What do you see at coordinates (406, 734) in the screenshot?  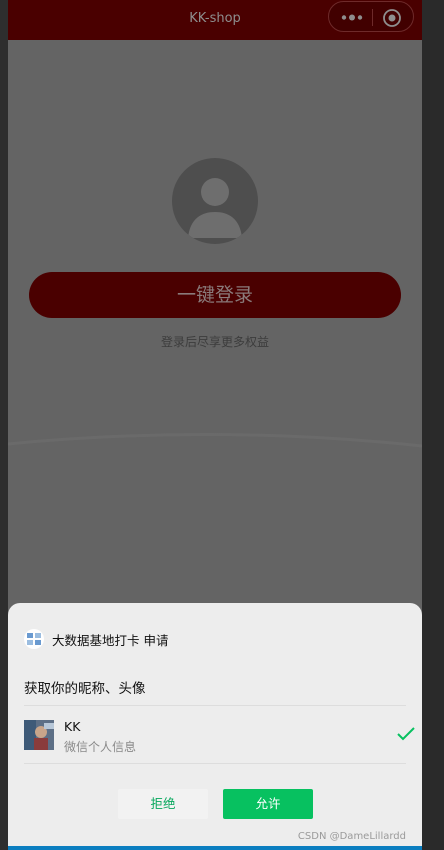 I see `checkmark-icon` at bounding box center [406, 734].